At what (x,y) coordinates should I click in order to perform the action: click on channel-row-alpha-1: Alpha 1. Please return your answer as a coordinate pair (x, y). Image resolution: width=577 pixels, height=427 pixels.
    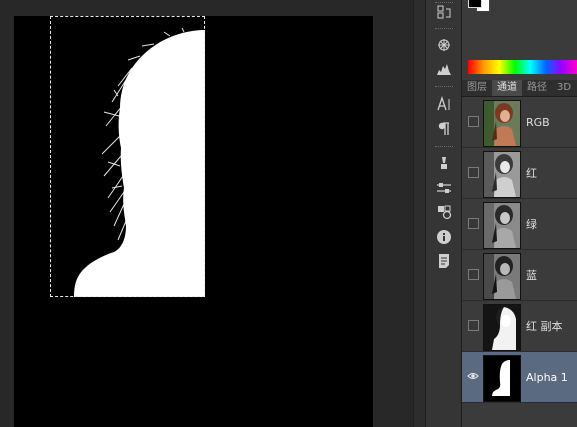
    Looking at the image, I should click on (519, 377).